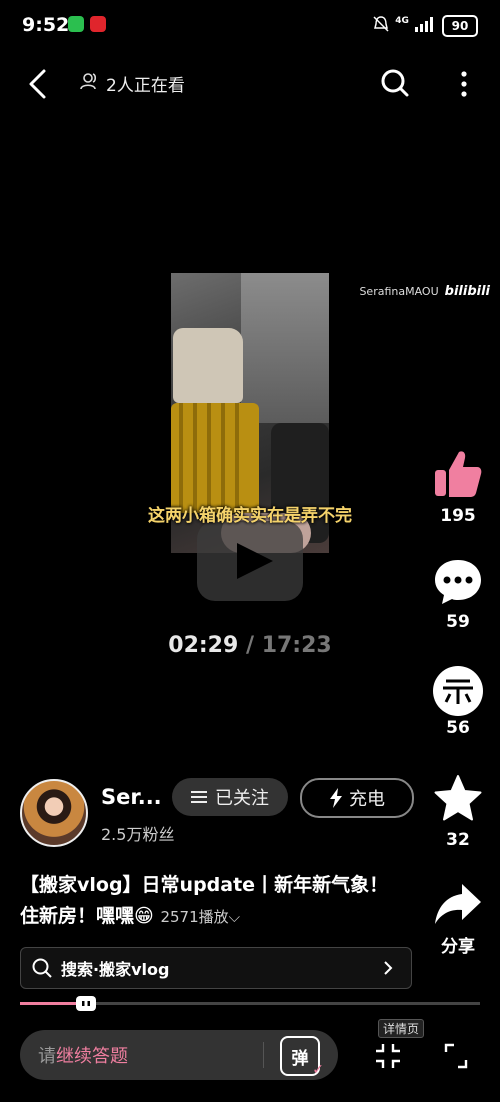  I want to click on follow-label: 已关注, so click(242, 798).